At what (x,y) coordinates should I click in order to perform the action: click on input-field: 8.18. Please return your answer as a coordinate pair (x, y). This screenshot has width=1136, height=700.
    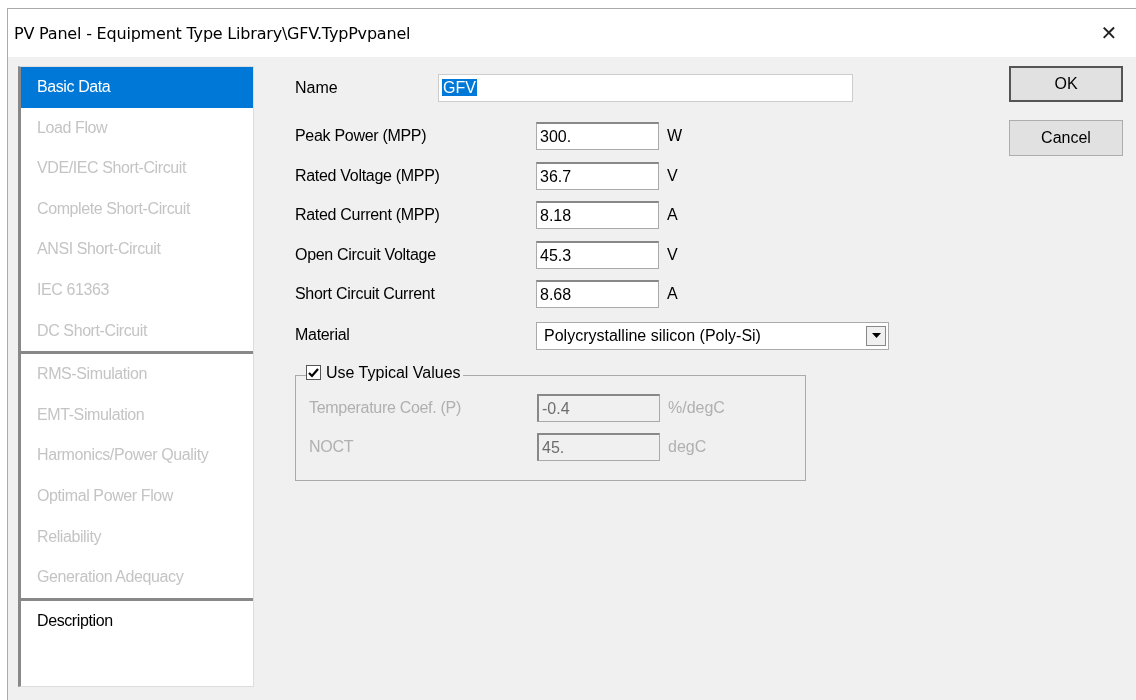
    Looking at the image, I should click on (597, 215).